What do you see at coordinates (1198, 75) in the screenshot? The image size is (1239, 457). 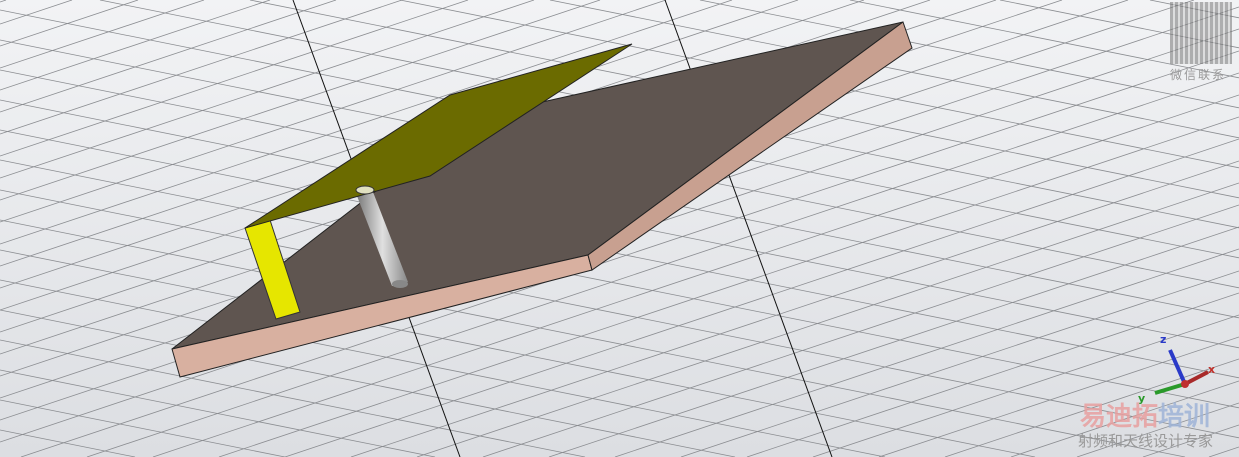 I see `qr-caption: 微信联系` at bounding box center [1198, 75].